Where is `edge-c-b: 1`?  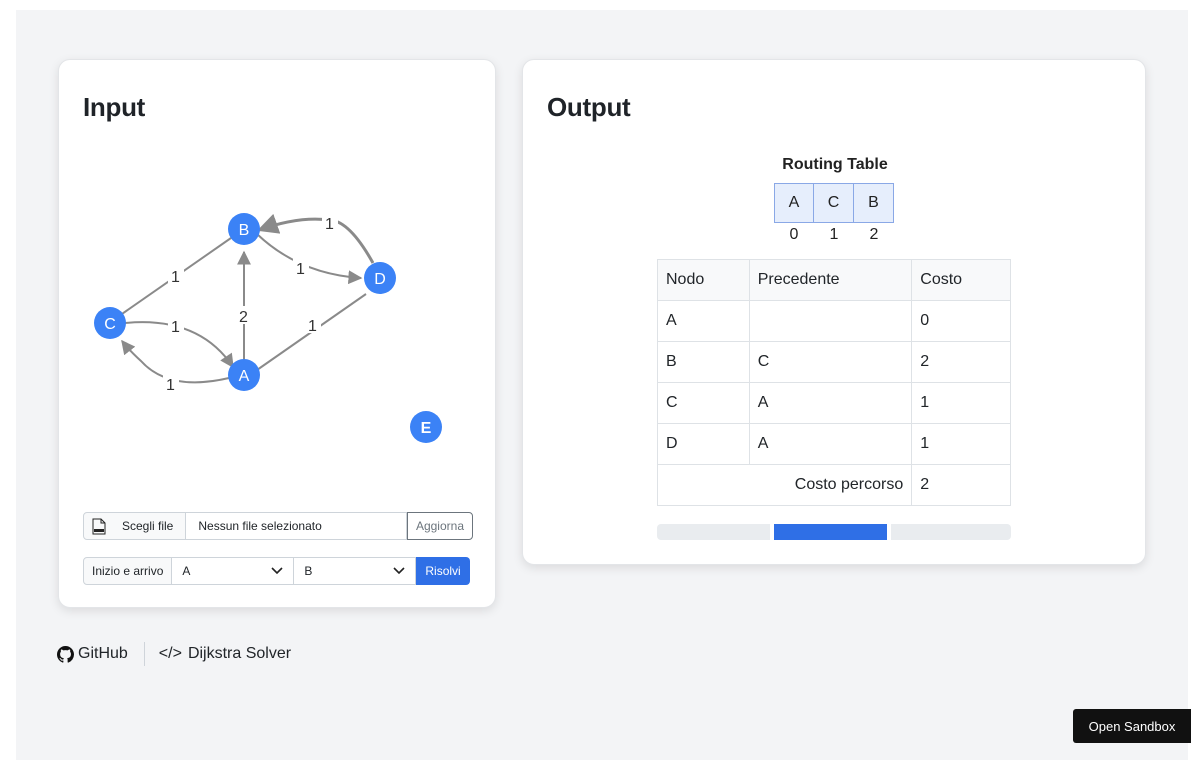
edge-c-b: 1 is located at coordinates (170, 280).